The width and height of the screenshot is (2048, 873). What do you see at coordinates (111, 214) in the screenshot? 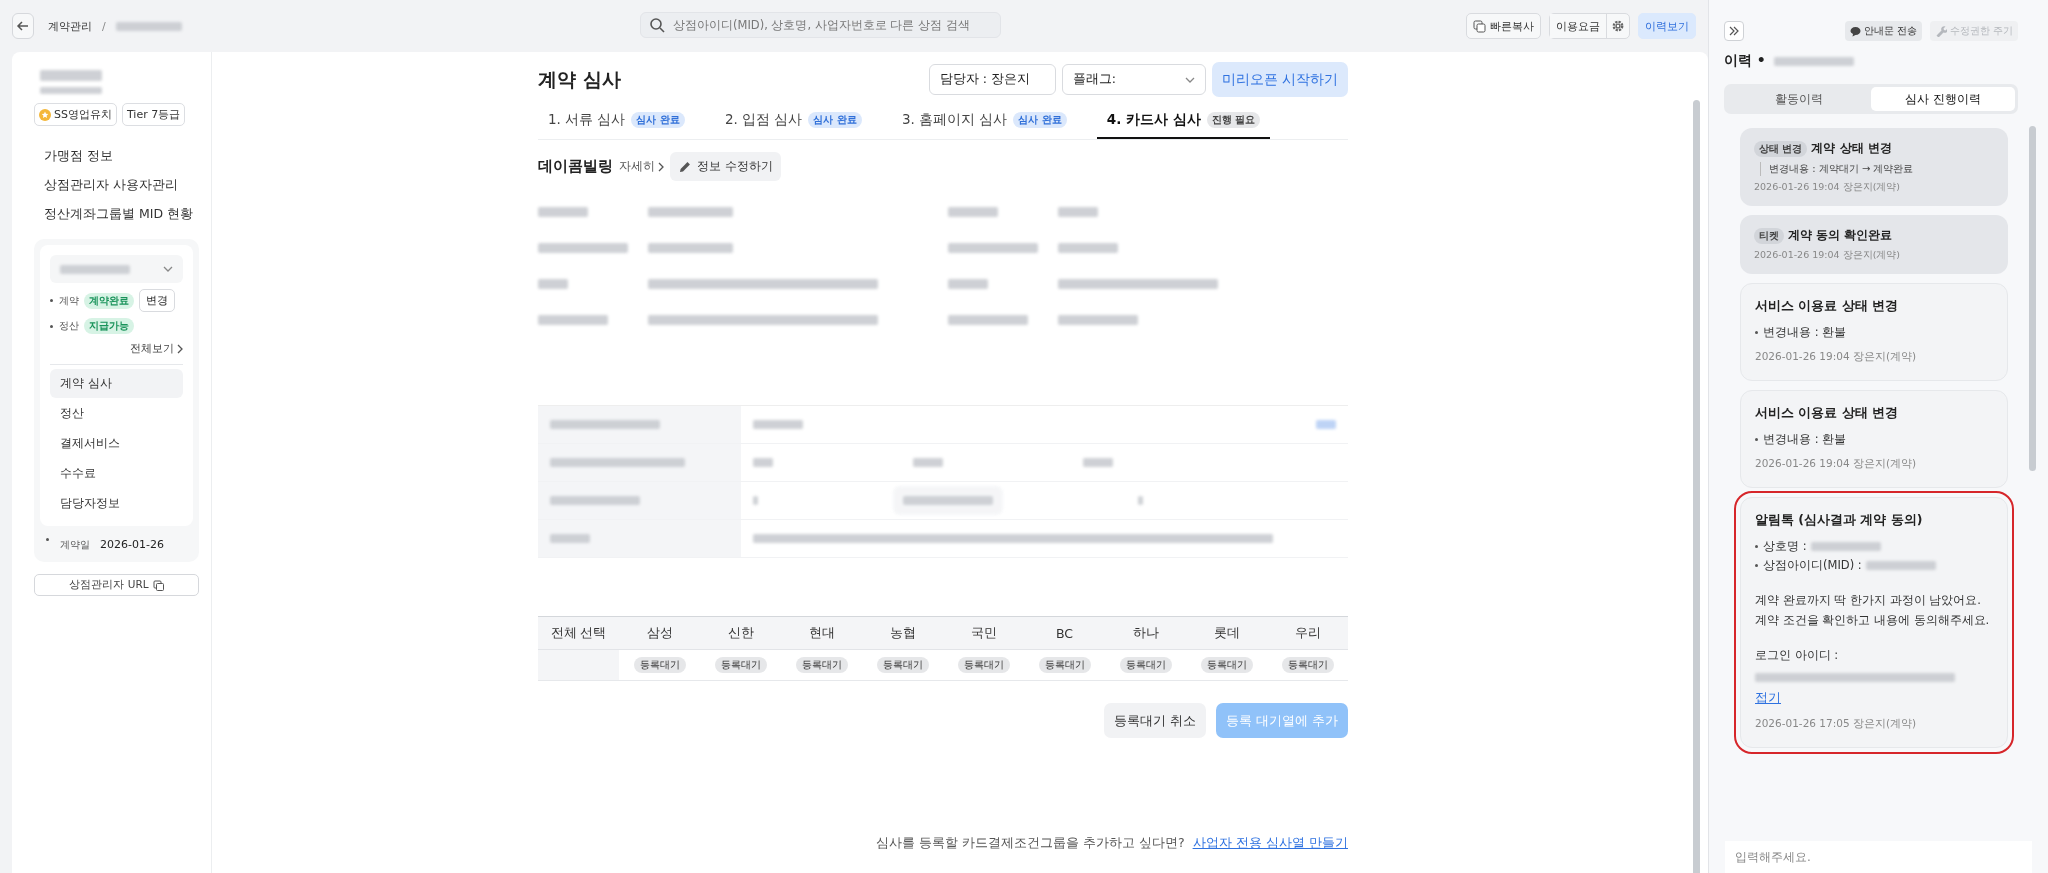
I see `sidebar-link: 정산계좌그룹별 MID 현황` at bounding box center [111, 214].